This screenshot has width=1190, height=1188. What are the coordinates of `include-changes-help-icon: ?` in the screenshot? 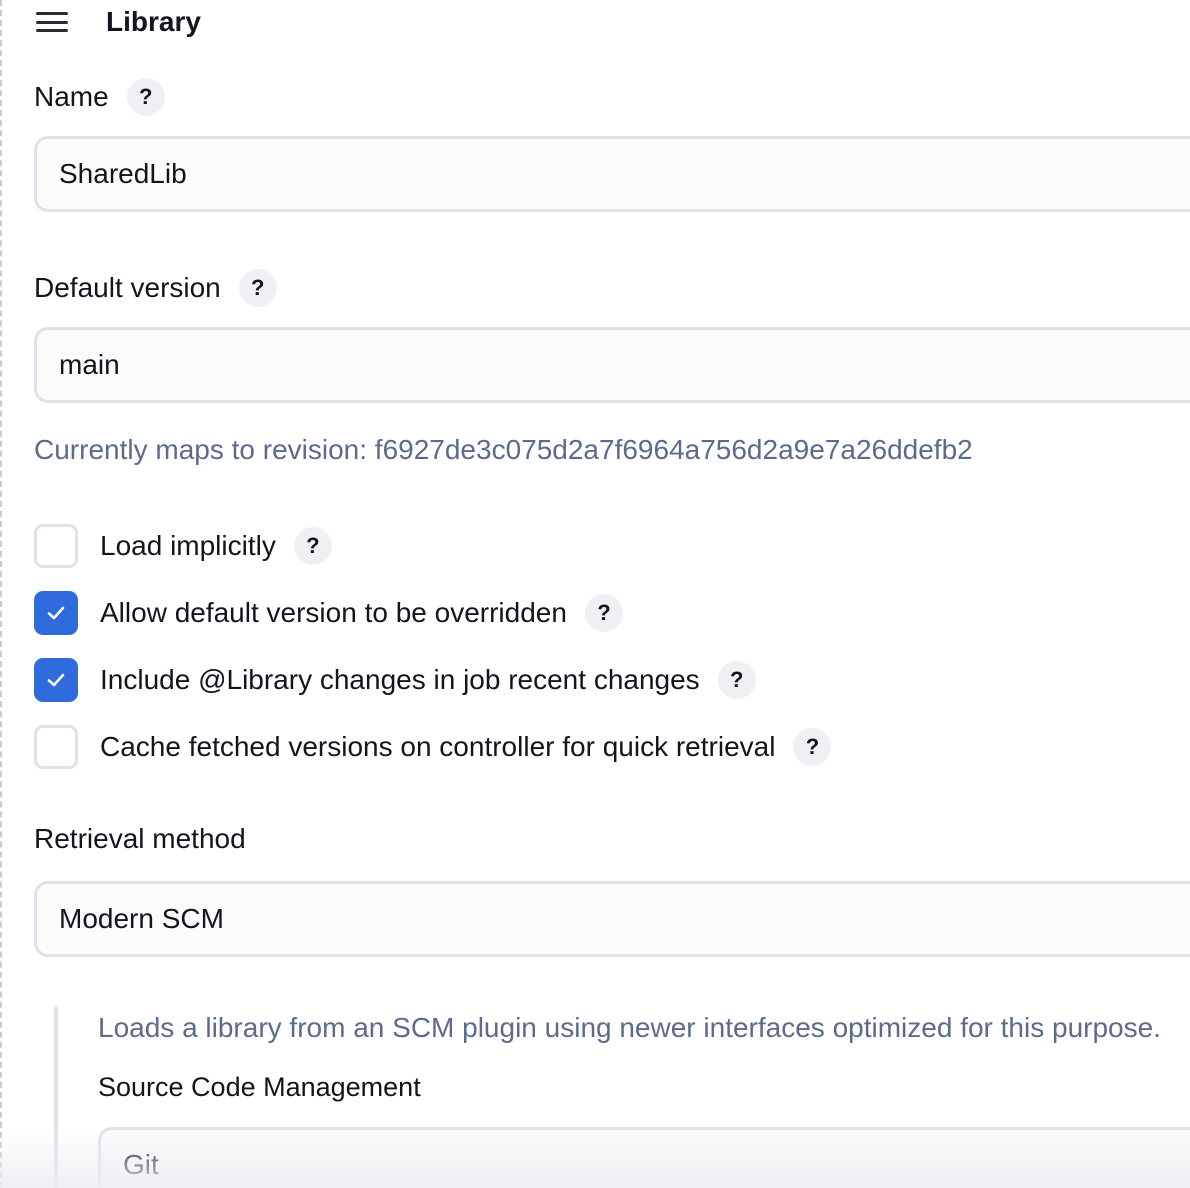 It's located at (736, 680).